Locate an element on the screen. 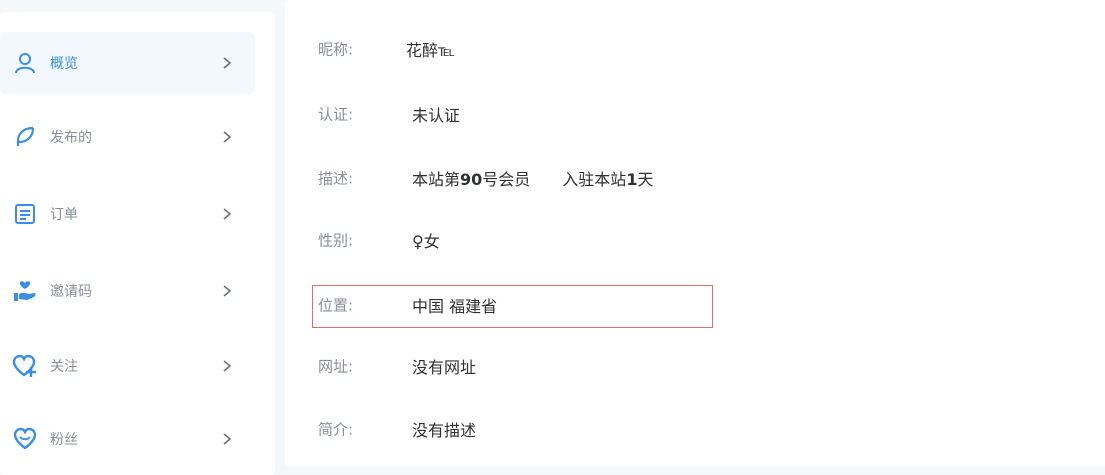 The image size is (1105, 475). member-number: 90 is located at coordinates (471, 179).